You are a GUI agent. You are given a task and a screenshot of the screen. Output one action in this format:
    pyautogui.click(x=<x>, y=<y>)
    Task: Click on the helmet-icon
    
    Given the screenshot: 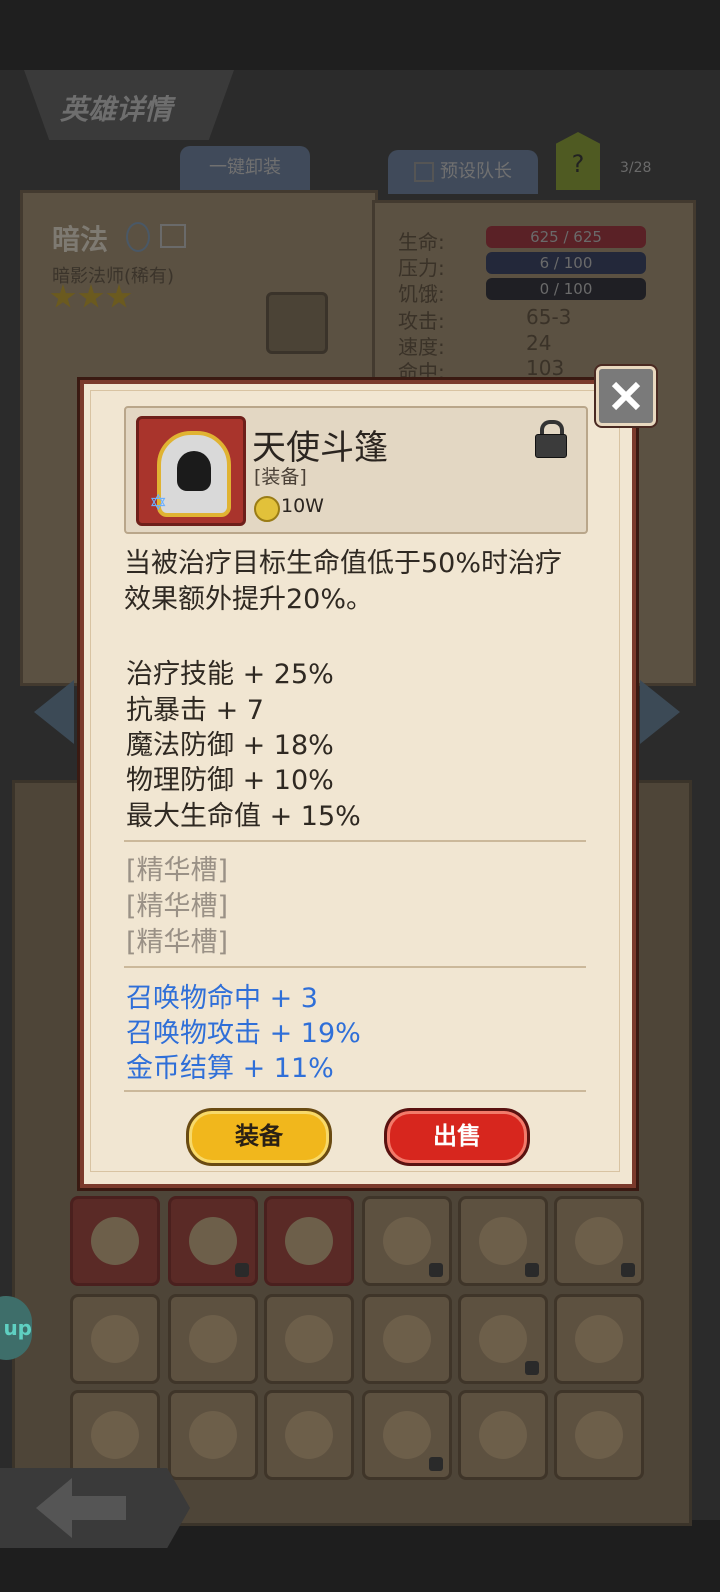 What is the action you would take?
    pyautogui.click(x=407, y=1435)
    